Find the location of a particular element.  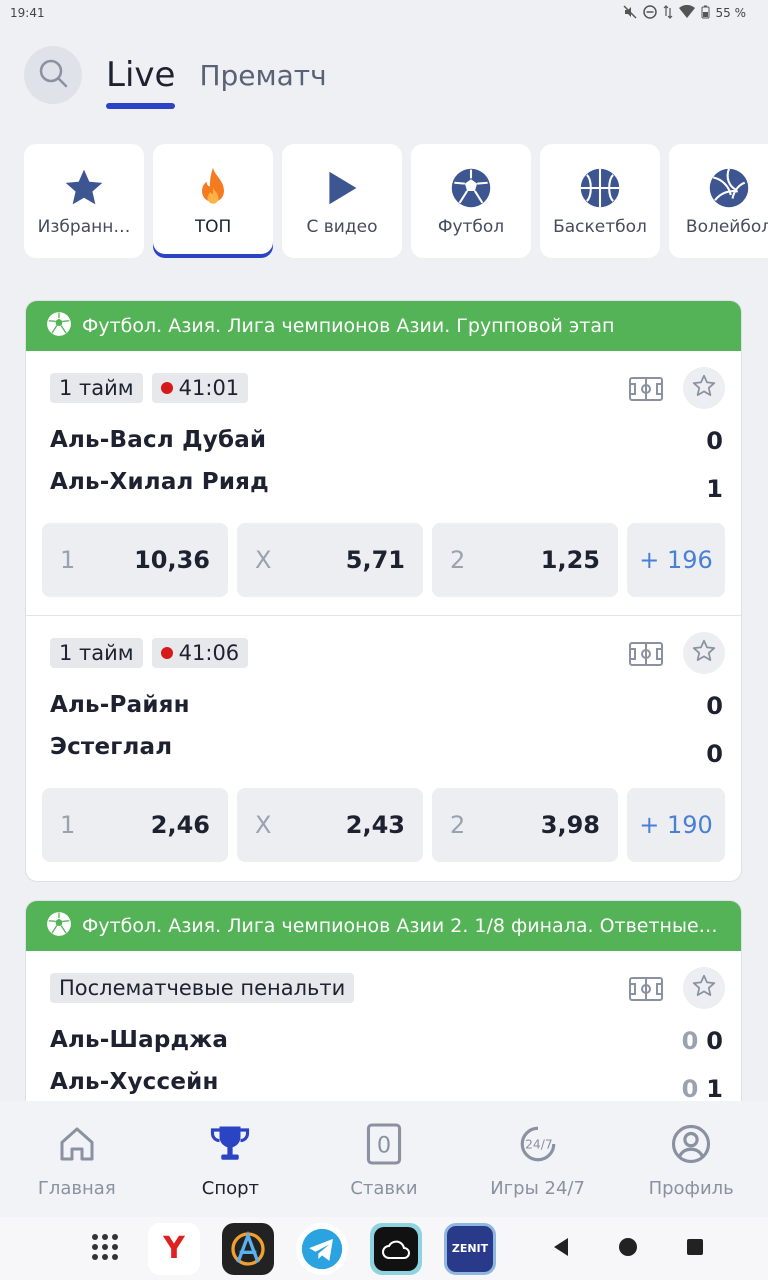

home-circle-icon is located at coordinates (628, 1249).